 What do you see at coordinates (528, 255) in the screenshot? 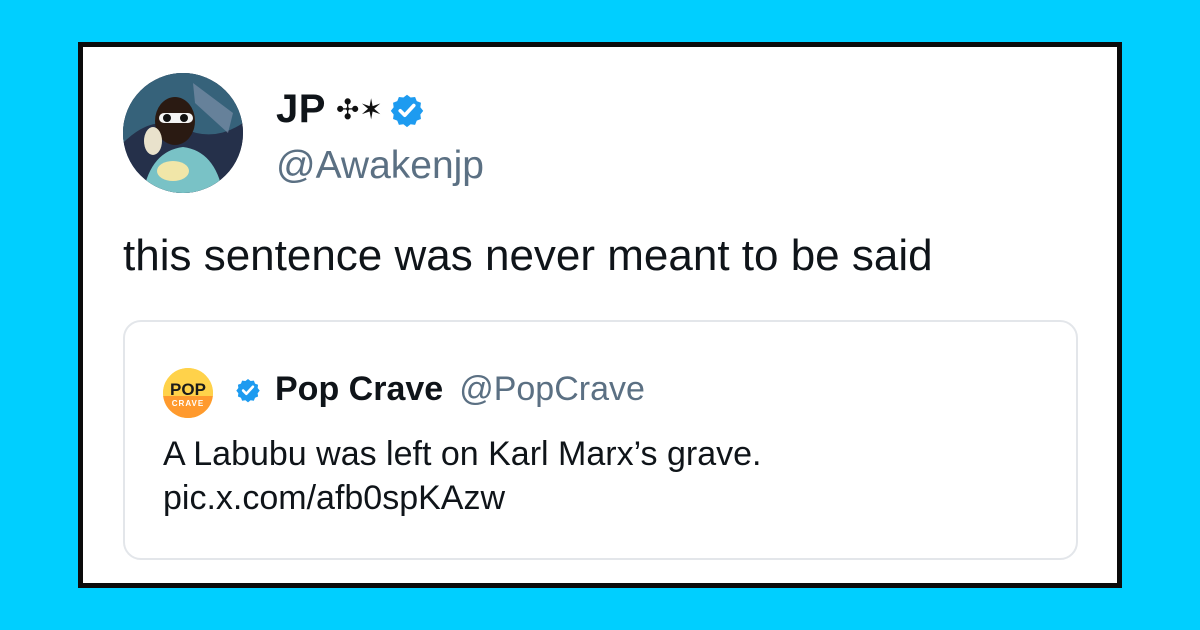
I see `tweet-text: this sentence was never meant to be said` at bounding box center [528, 255].